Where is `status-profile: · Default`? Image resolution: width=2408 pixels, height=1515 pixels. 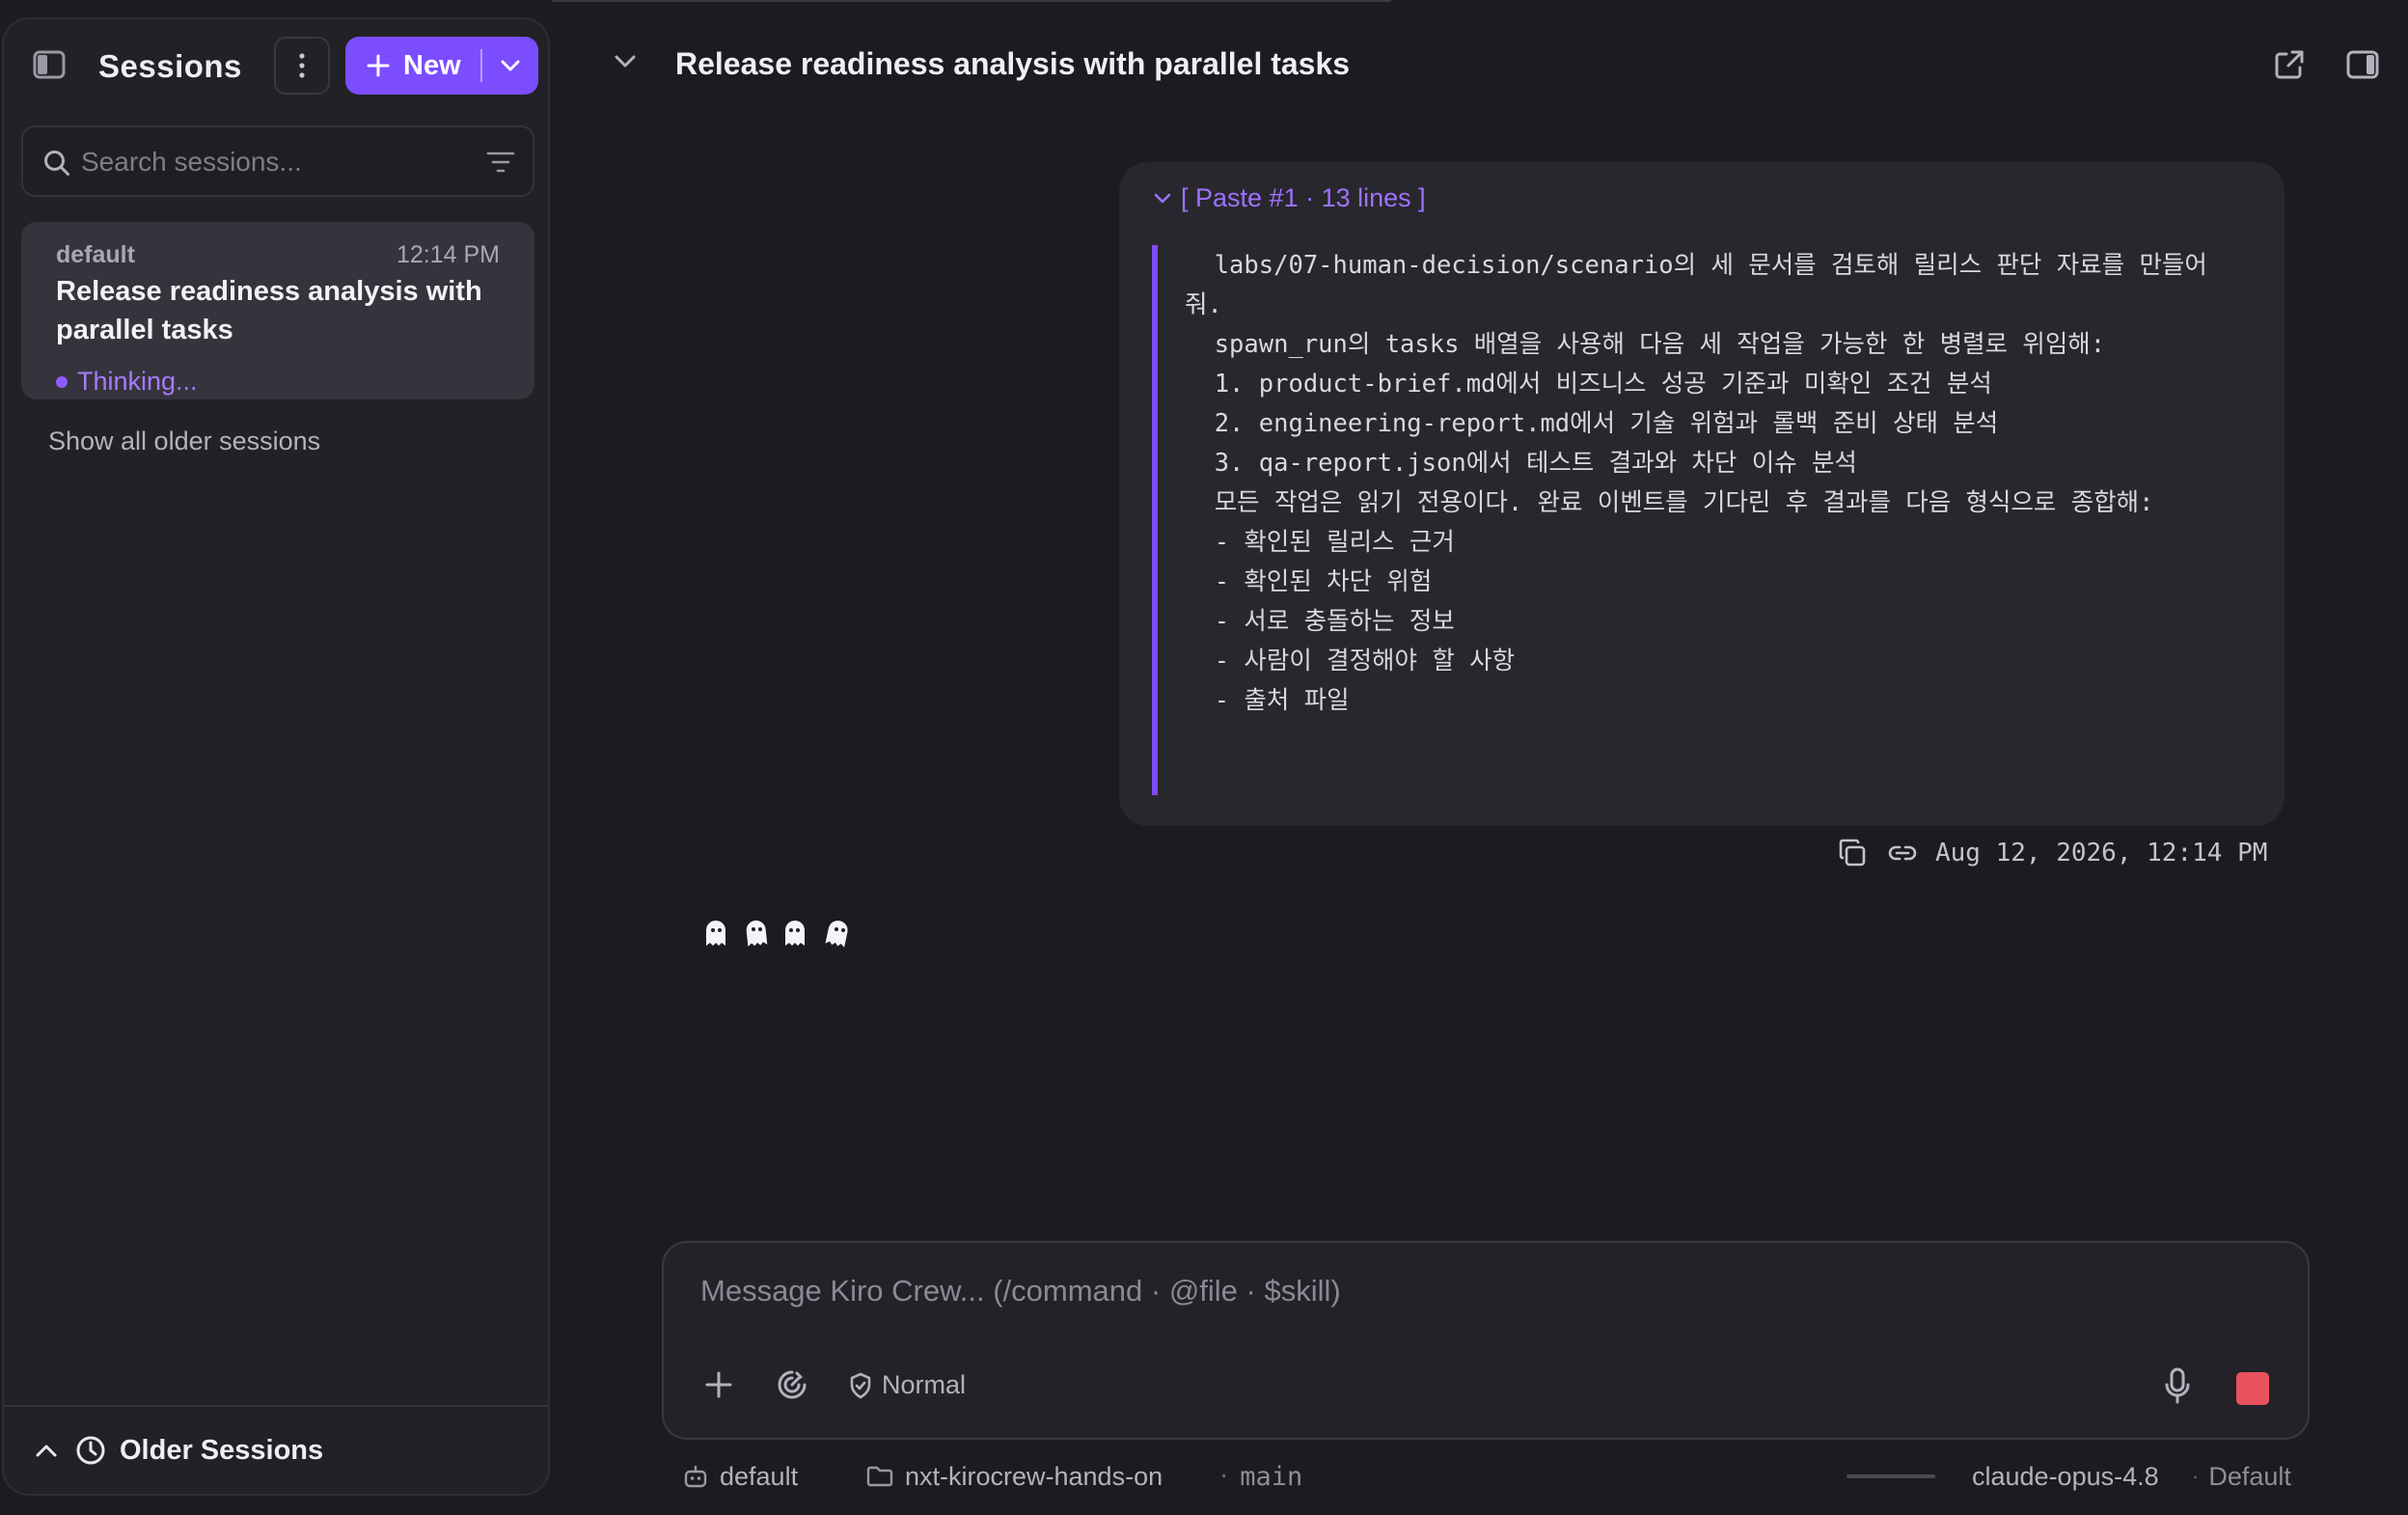
status-profile: · Default is located at coordinates (2241, 1477).